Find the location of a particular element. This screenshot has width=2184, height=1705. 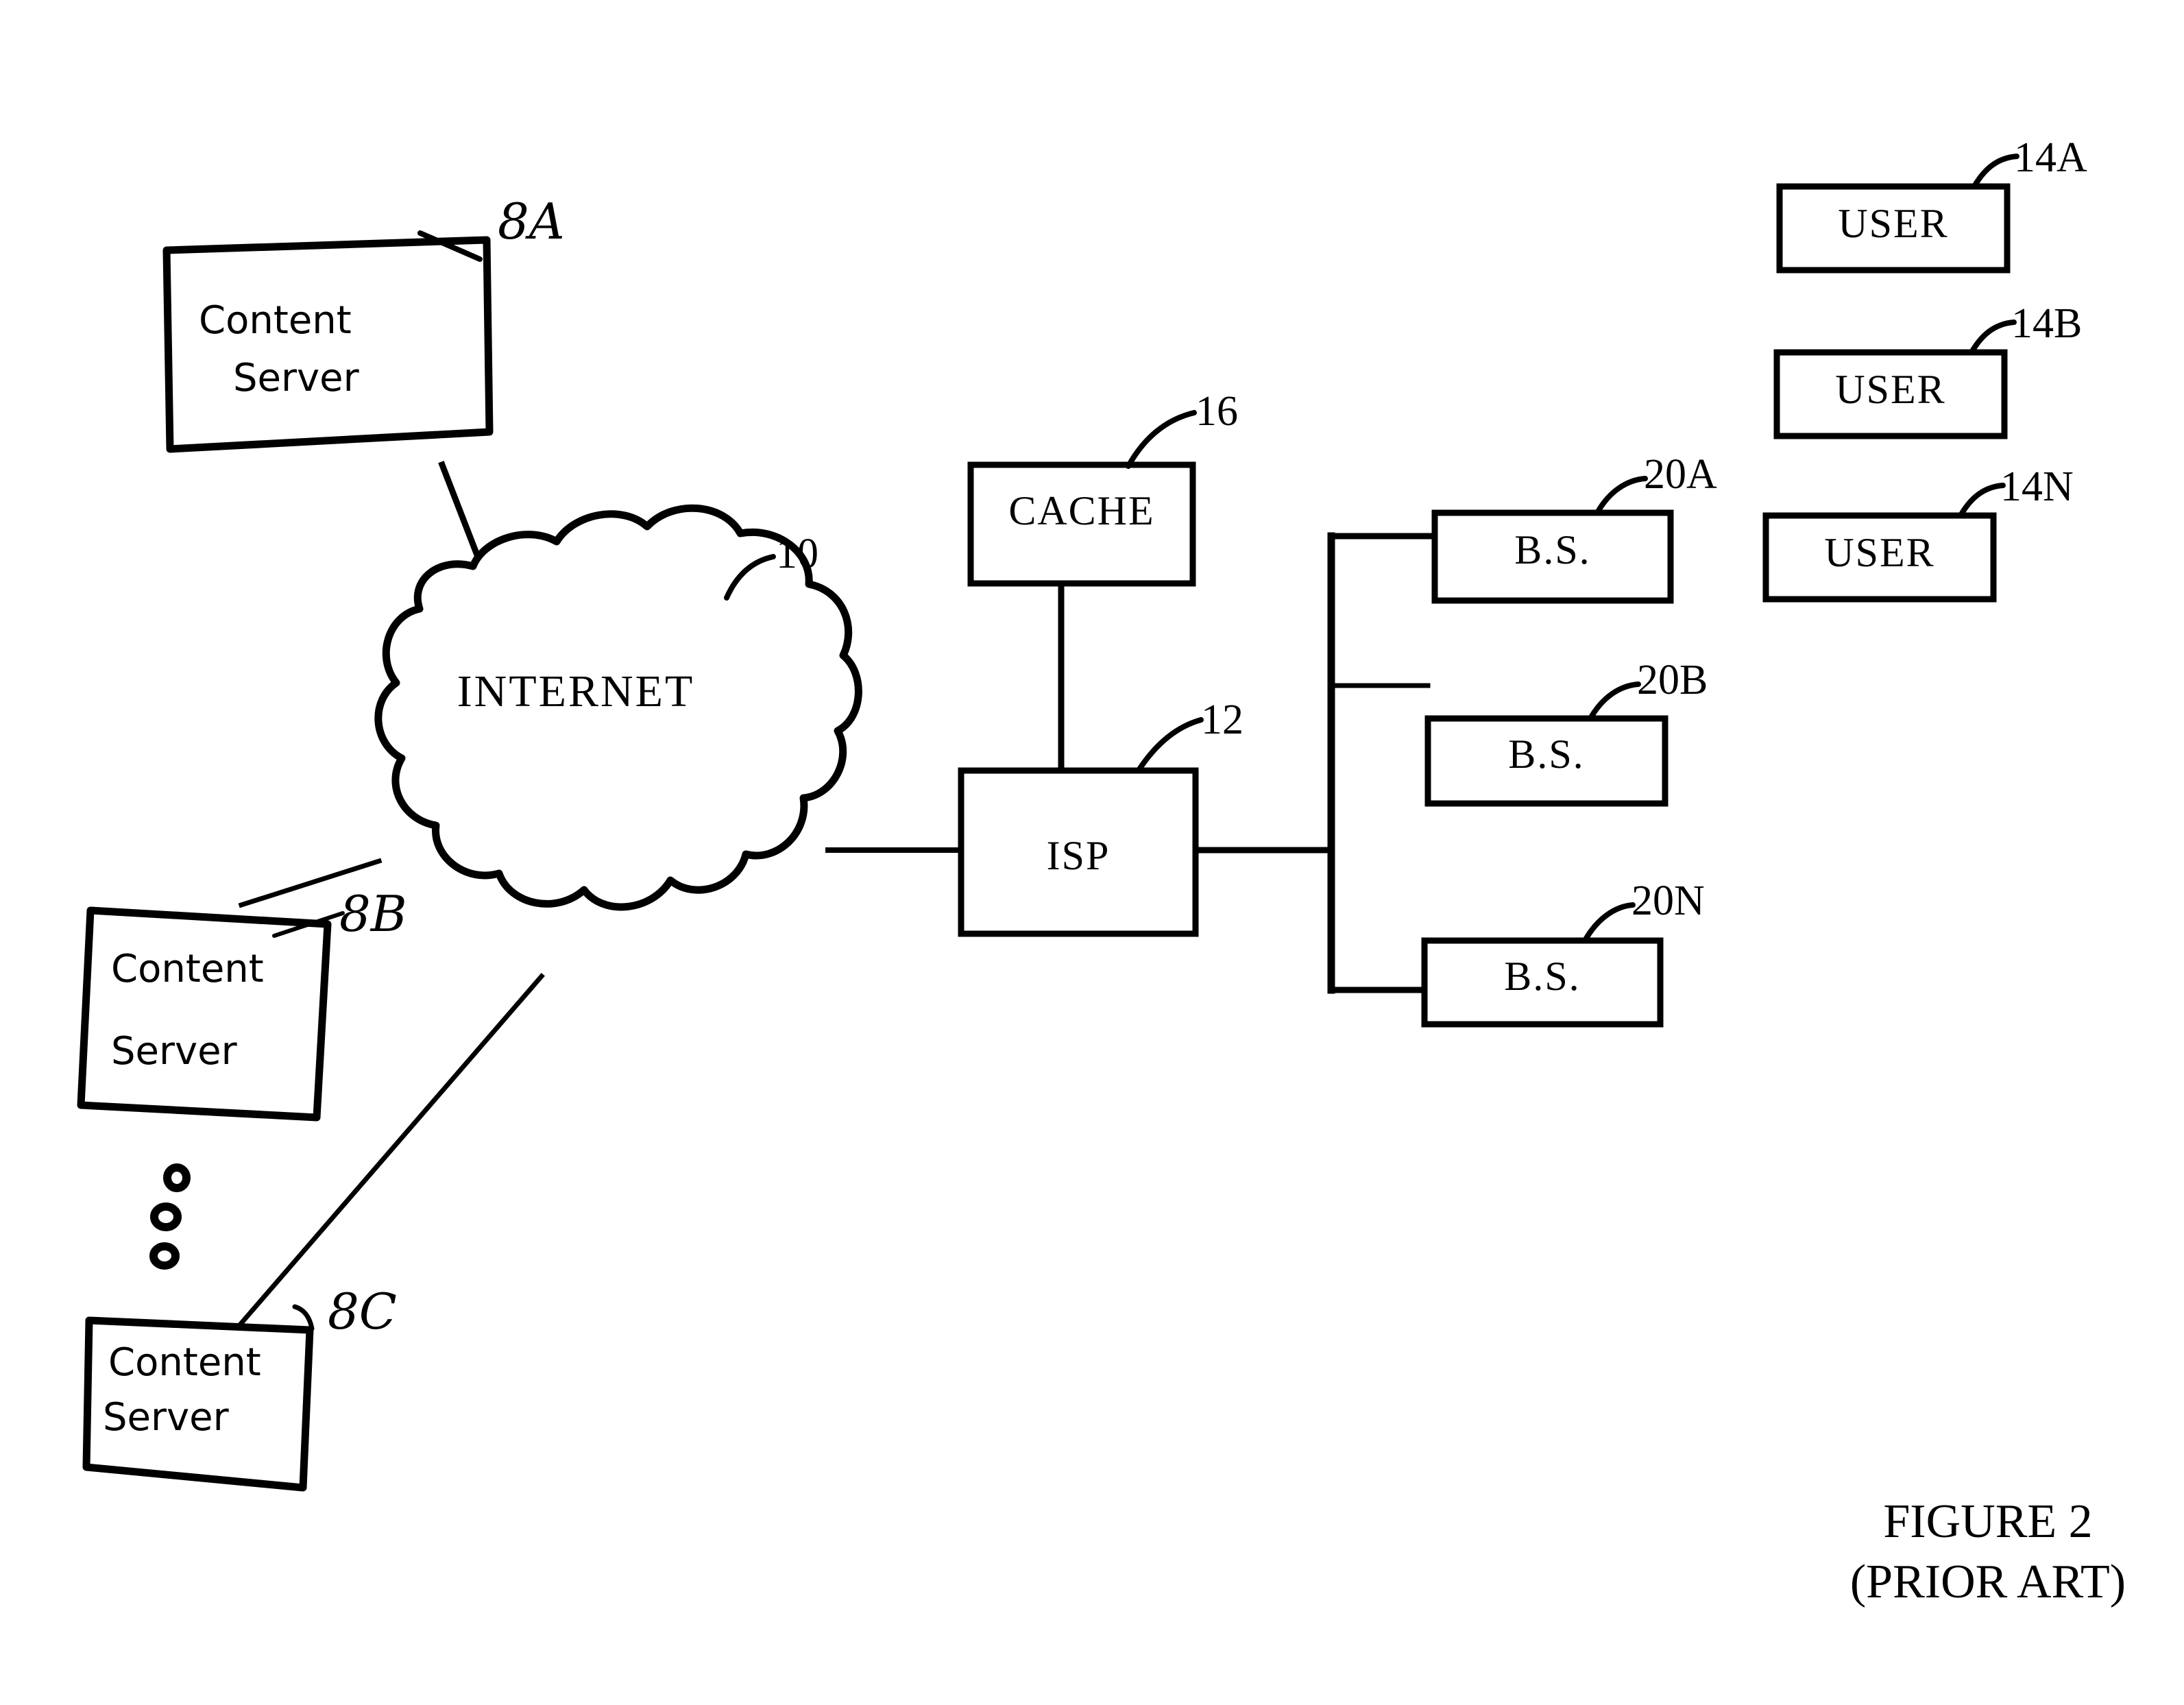

content-server-b-box is located at coordinates (204, 1014).